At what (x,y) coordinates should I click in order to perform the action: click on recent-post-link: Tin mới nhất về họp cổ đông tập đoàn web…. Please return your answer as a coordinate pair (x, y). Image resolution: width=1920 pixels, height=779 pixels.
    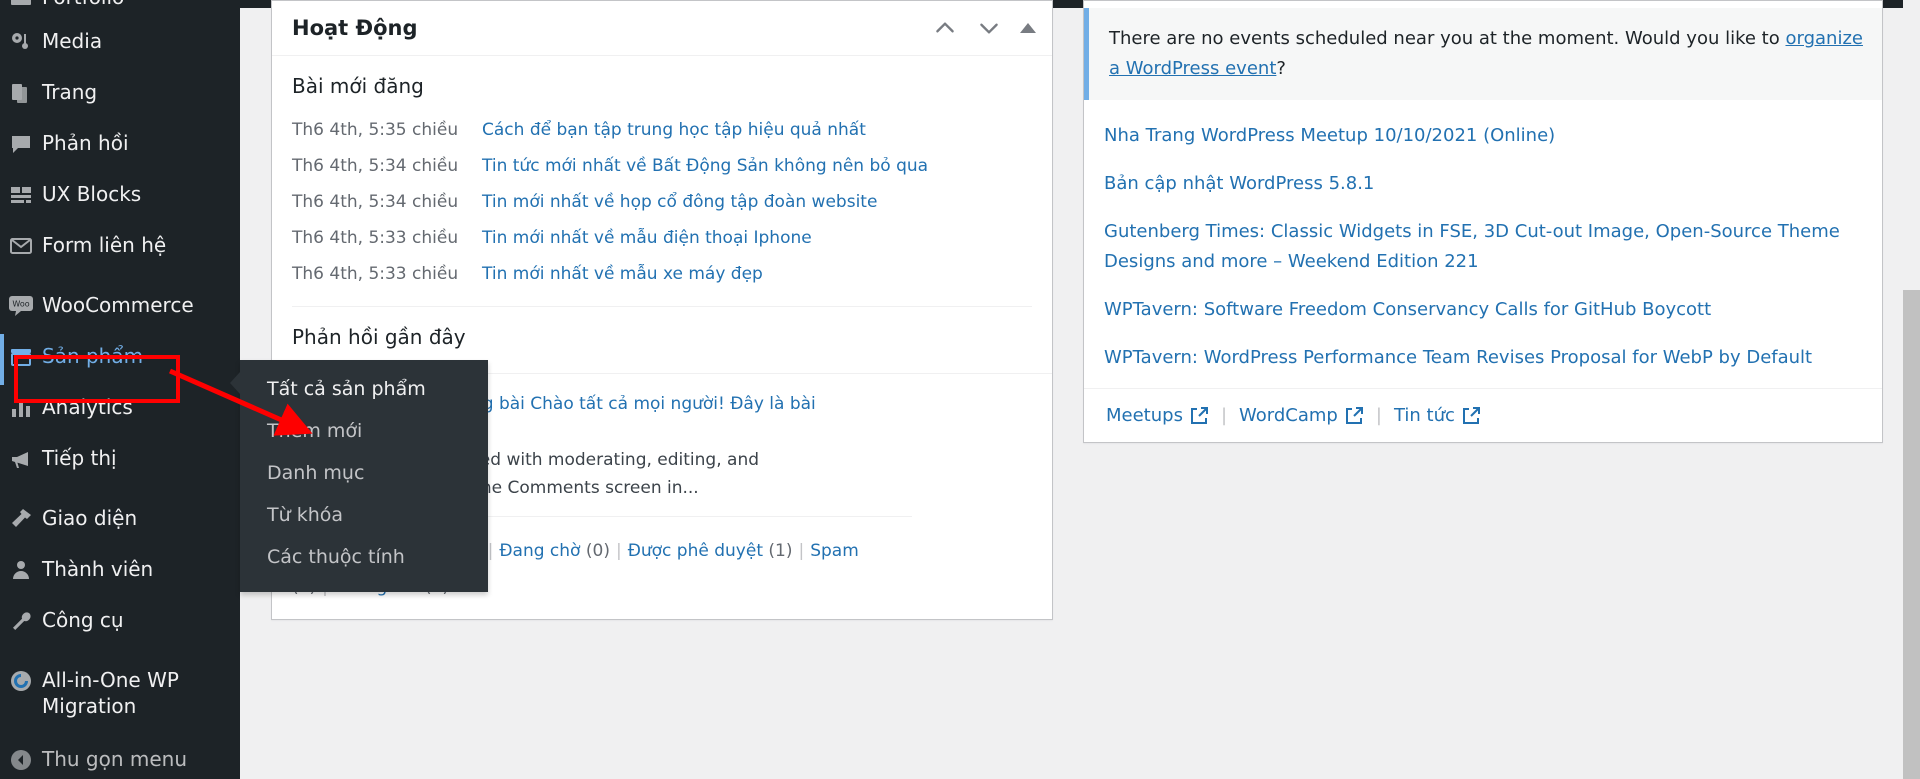
    Looking at the image, I should click on (679, 202).